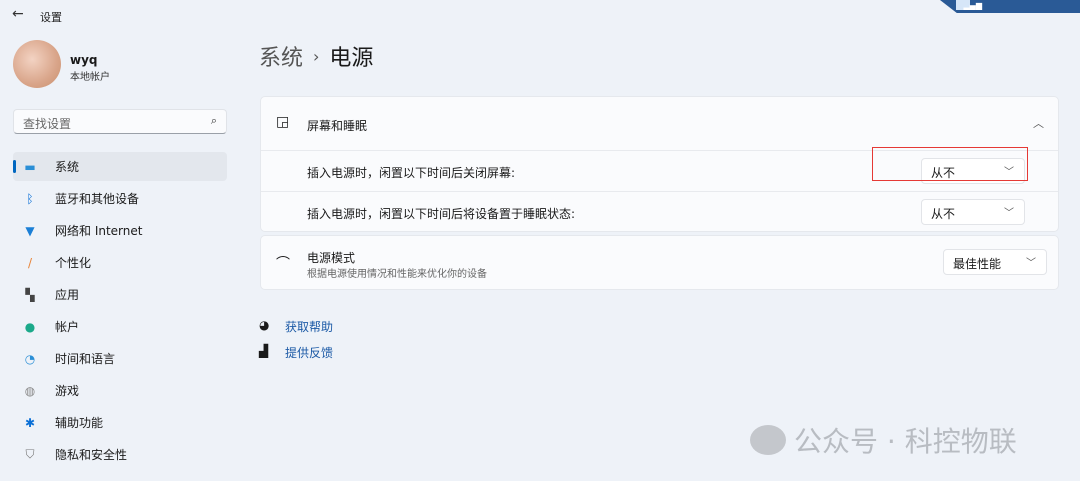  What do you see at coordinates (283, 264) in the screenshot?
I see `power-mode-icon: ⌒` at bounding box center [283, 264].